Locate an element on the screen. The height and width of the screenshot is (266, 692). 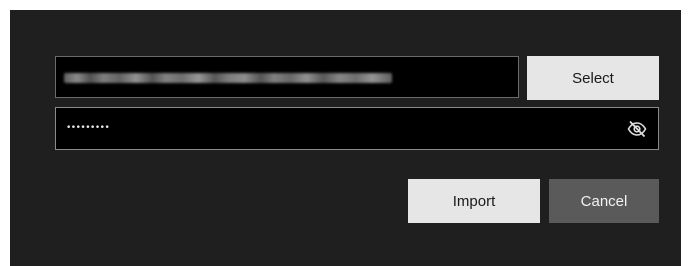
password-masked-value: ••••••••• is located at coordinates (88, 128).